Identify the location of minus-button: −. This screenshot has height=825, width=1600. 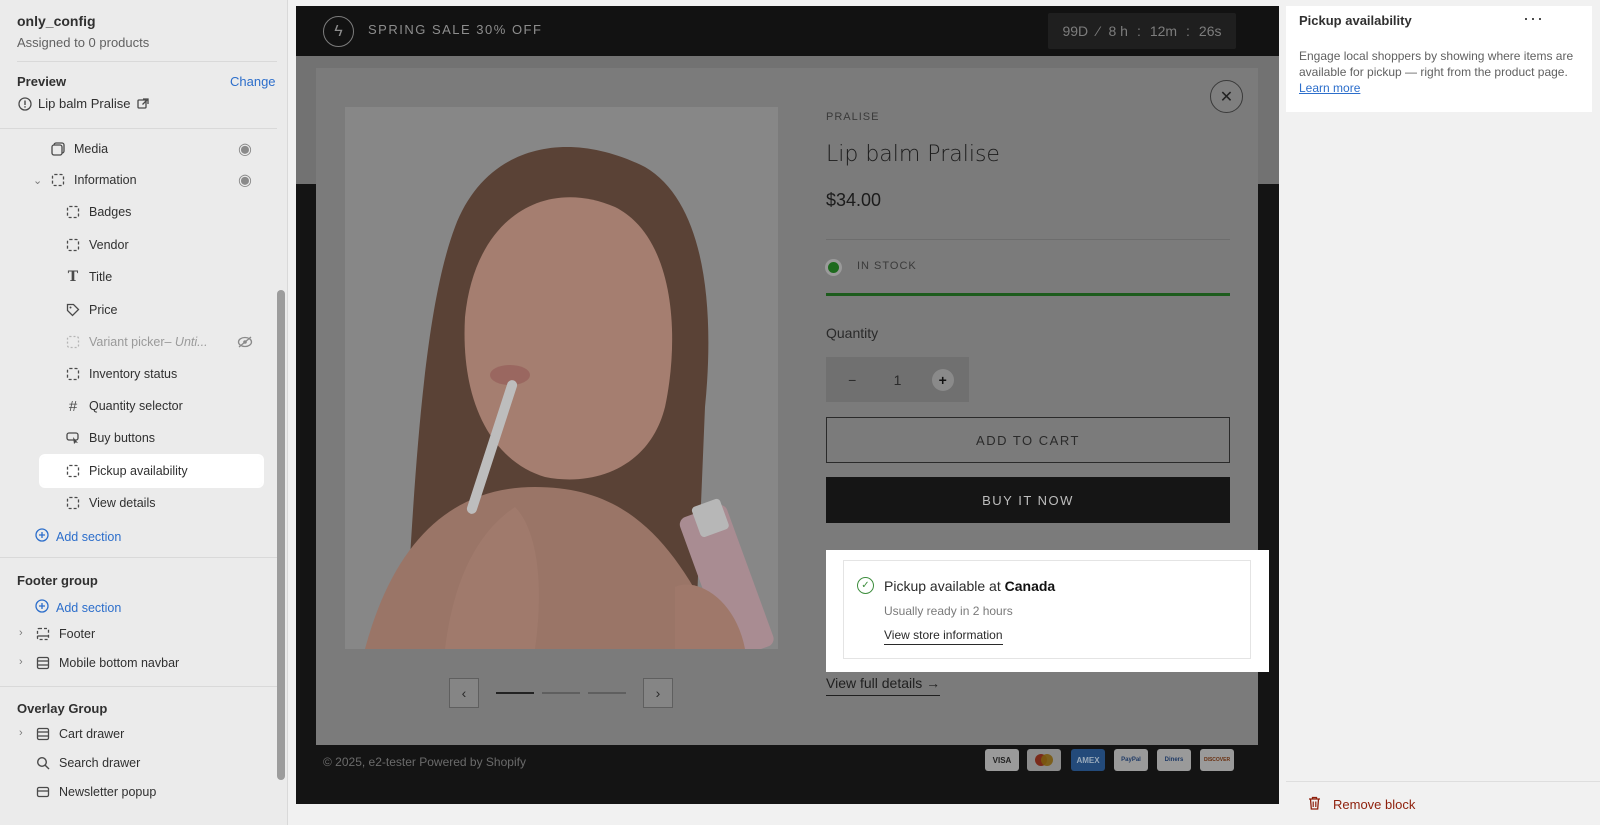
(852, 380).